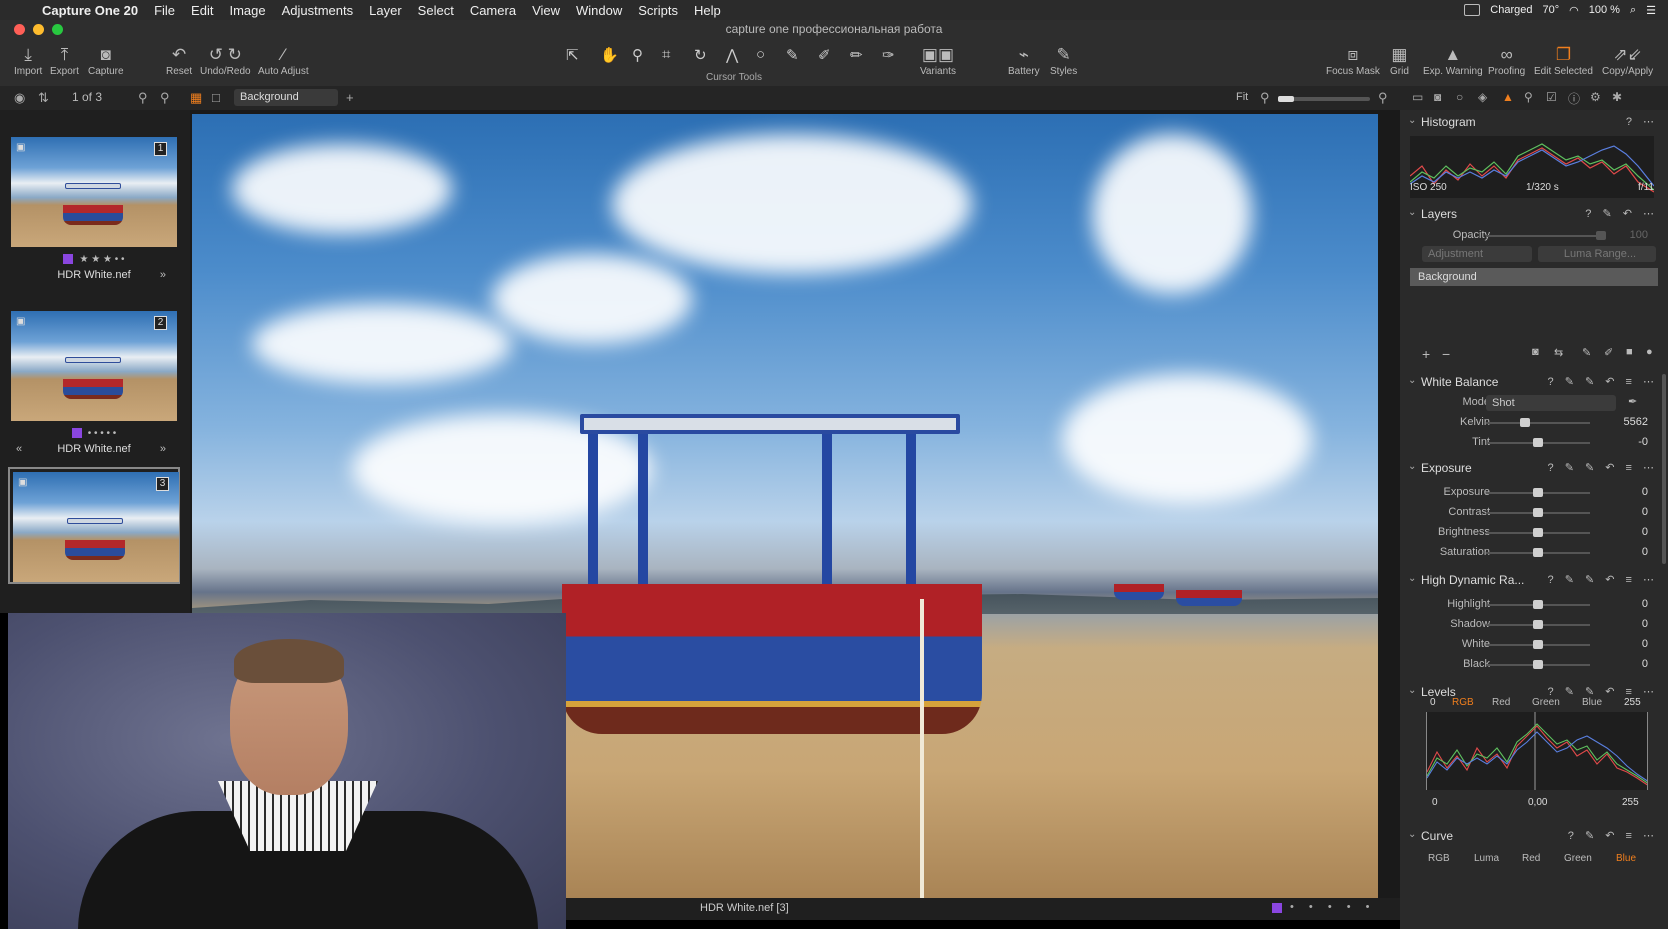 This screenshot has width=1668, height=929. What do you see at coordinates (1528, 97) in the screenshot?
I see `details-tab-icon: ⚲` at bounding box center [1528, 97].